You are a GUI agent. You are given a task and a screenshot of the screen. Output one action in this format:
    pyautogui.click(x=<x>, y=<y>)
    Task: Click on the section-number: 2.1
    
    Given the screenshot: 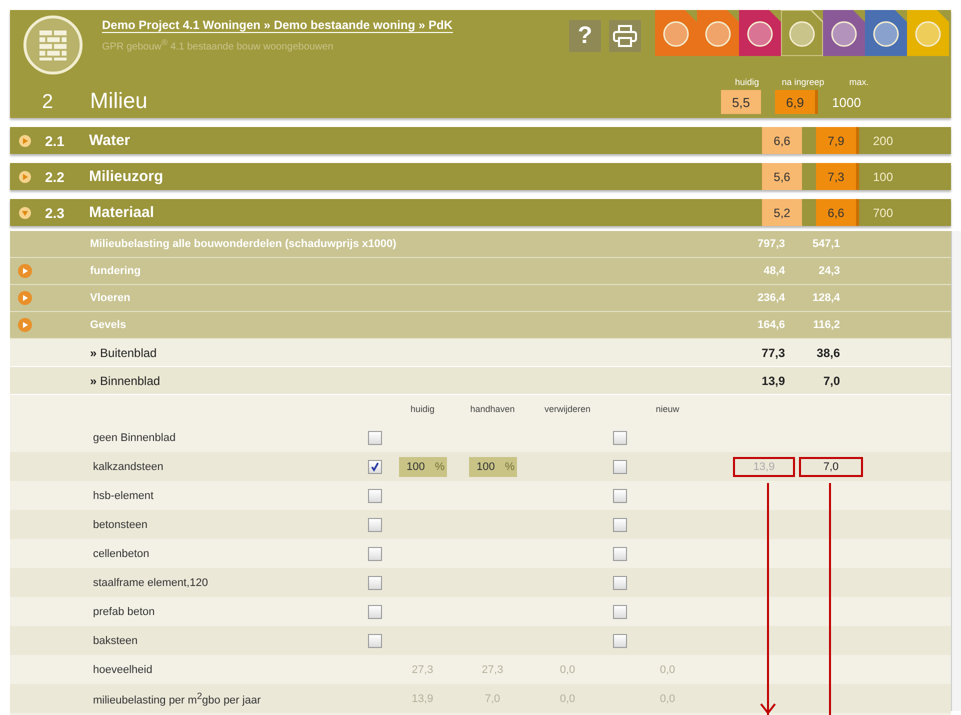 What is the action you would take?
    pyautogui.click(x=55, y=140)
    